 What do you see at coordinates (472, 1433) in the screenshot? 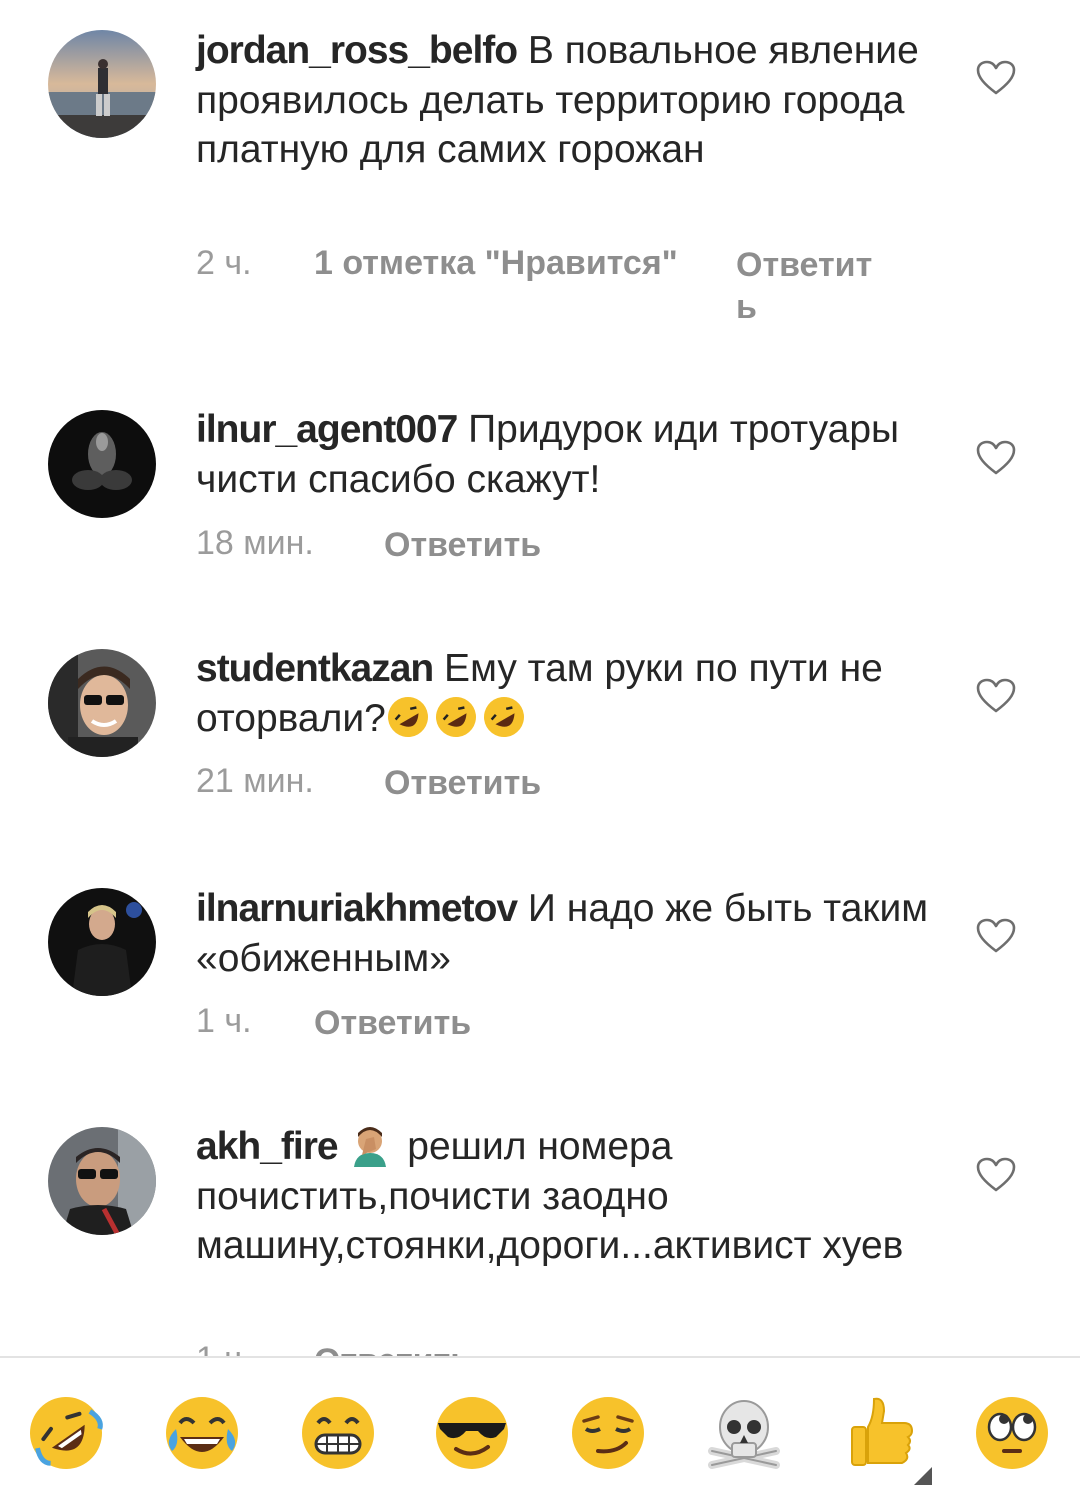
I see `sunglasses-emoji-icon` at bounding box center [472, 1433].